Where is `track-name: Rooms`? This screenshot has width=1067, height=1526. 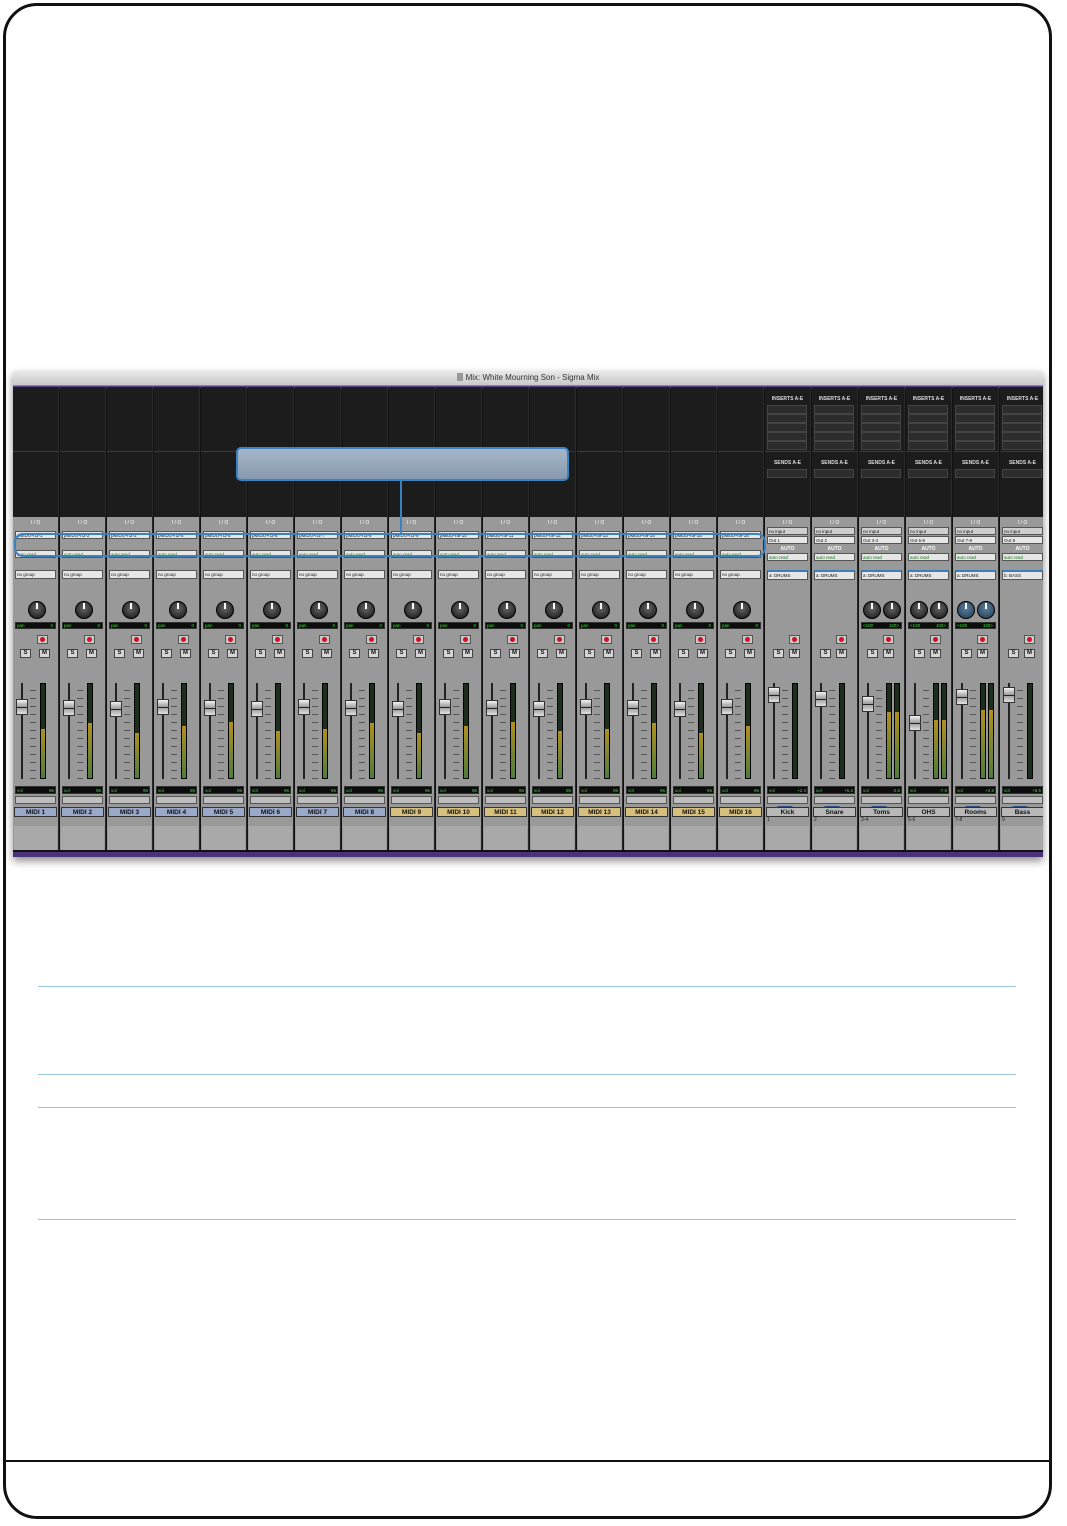 track-name: Rooms is located at coordinates (975, 812).